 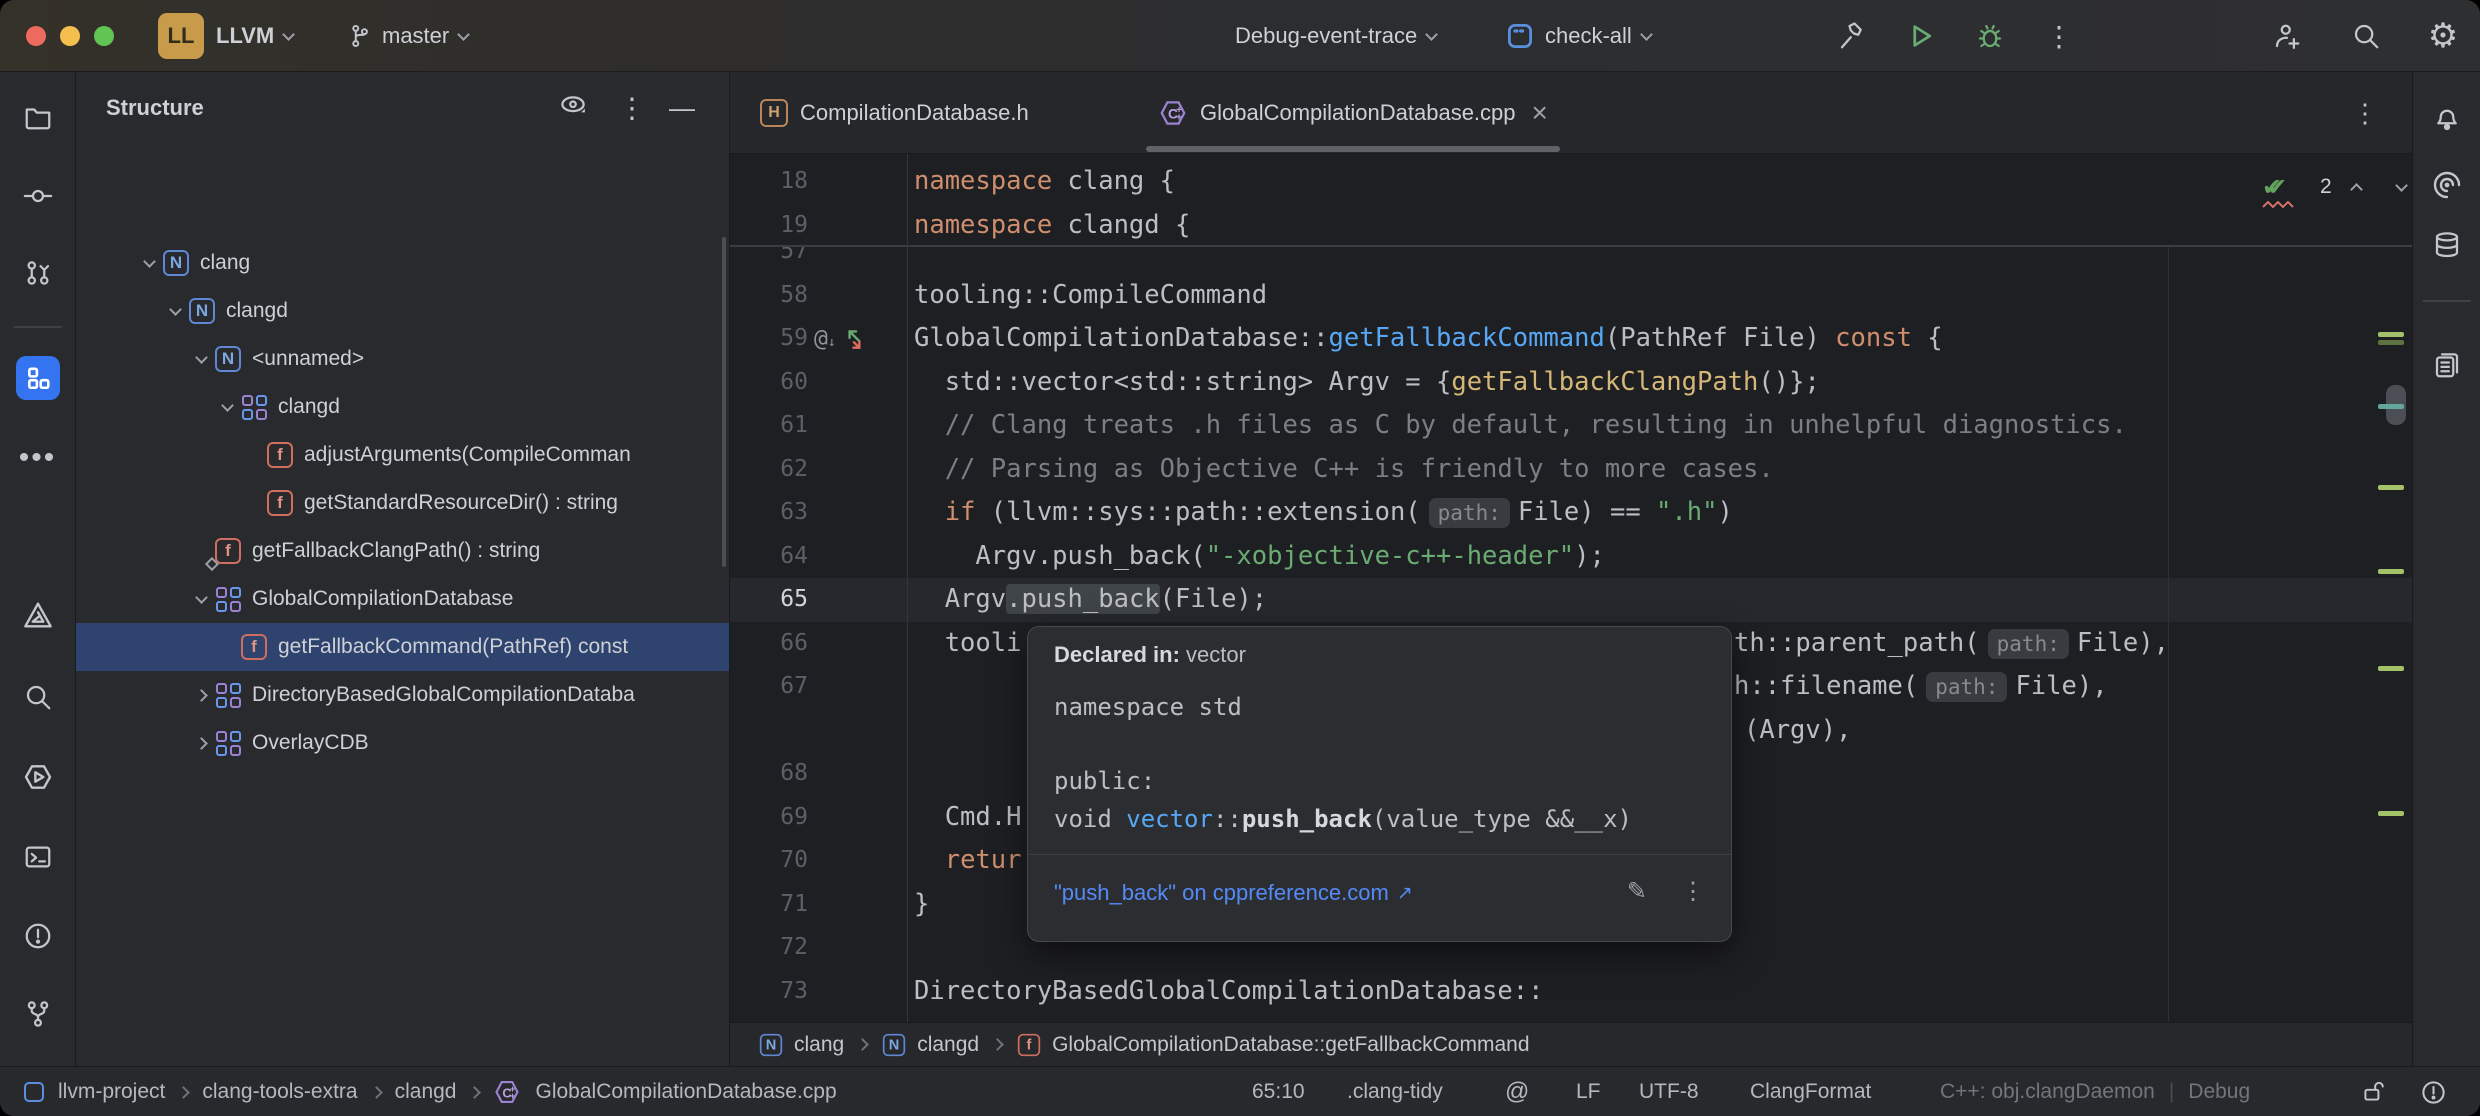 What do you see at coordinates (38, 458) in the screenshot?
I see `more-tools-button: •••` at bounding box center [38, 458].